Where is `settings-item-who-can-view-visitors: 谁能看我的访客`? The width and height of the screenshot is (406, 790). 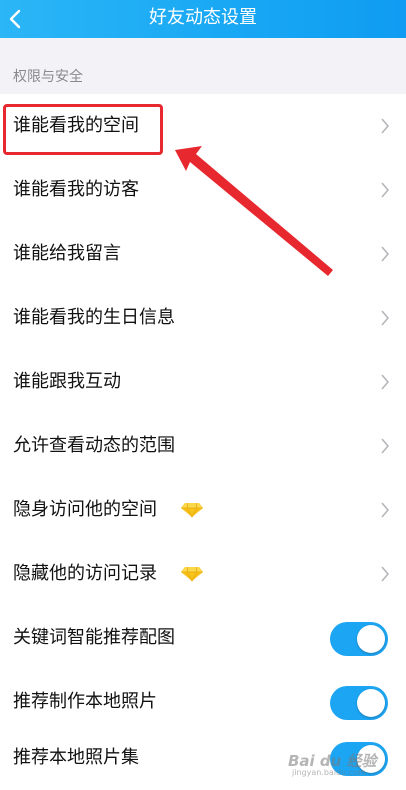
settings-item-who-can-view-visitors: 谁能看我的访客 is located at coordinates (203, 190).